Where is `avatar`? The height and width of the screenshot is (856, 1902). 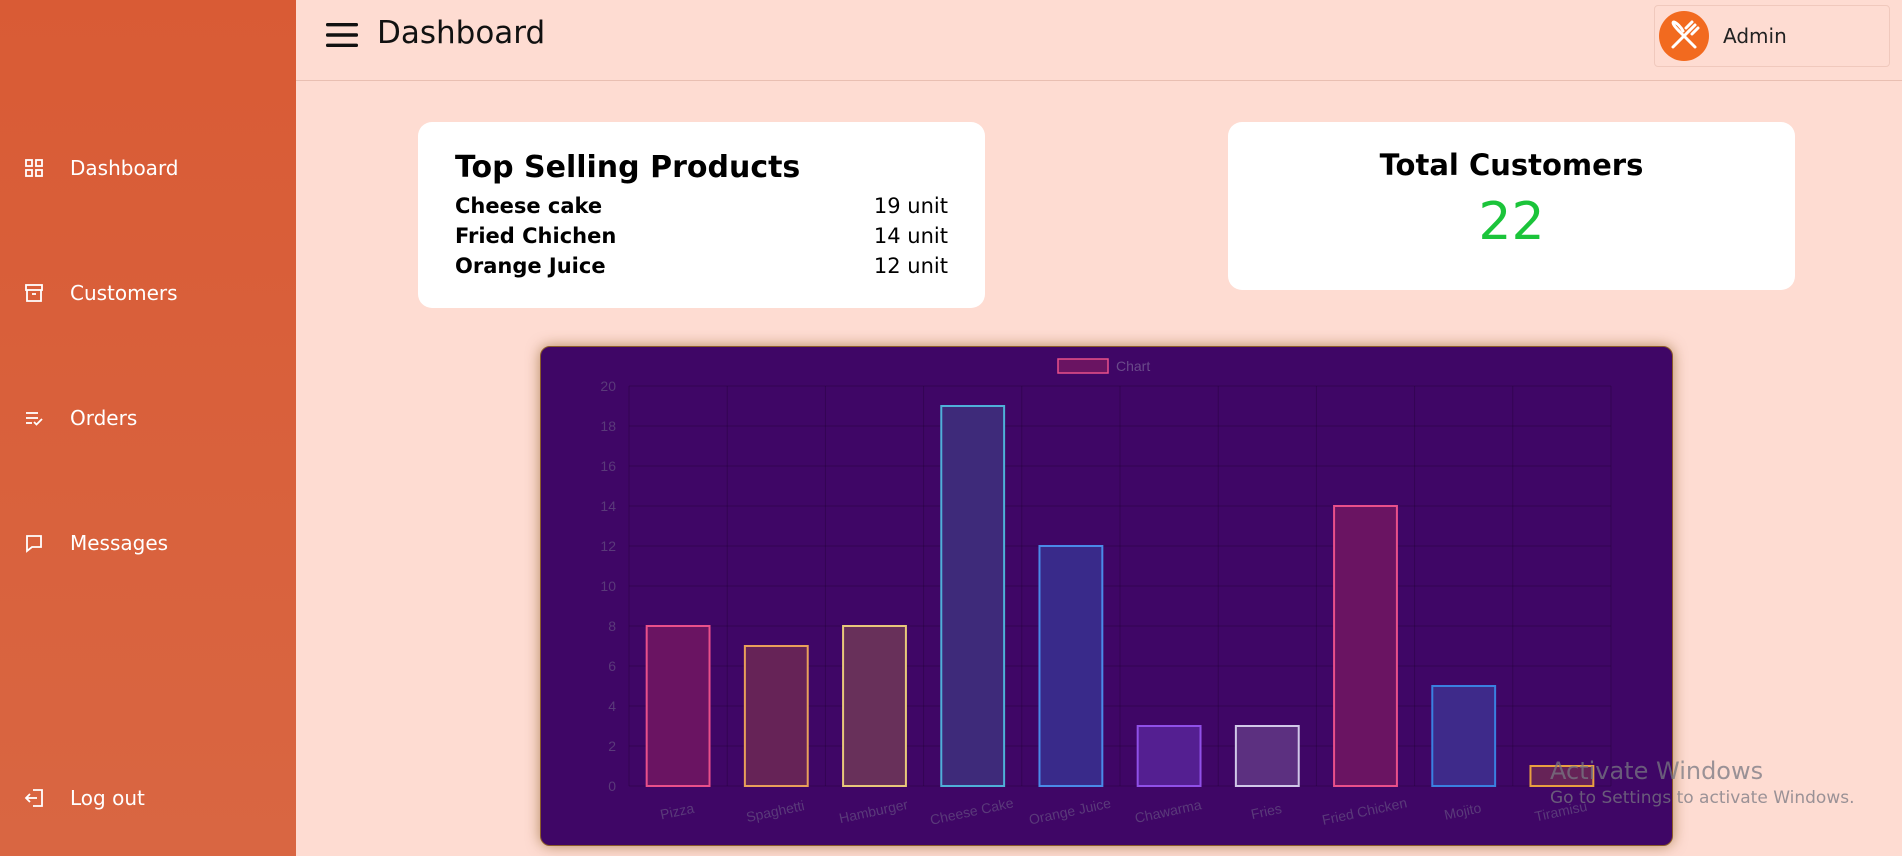 avatar is located at coordinates (1684, 36).